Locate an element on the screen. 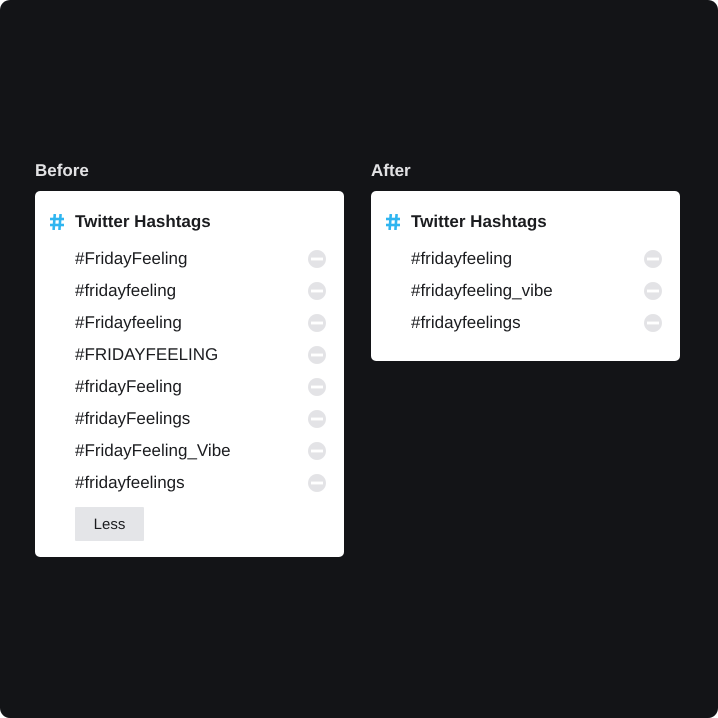  hashtag-text: #FridayFeeling is located at coordinates (131, 259).